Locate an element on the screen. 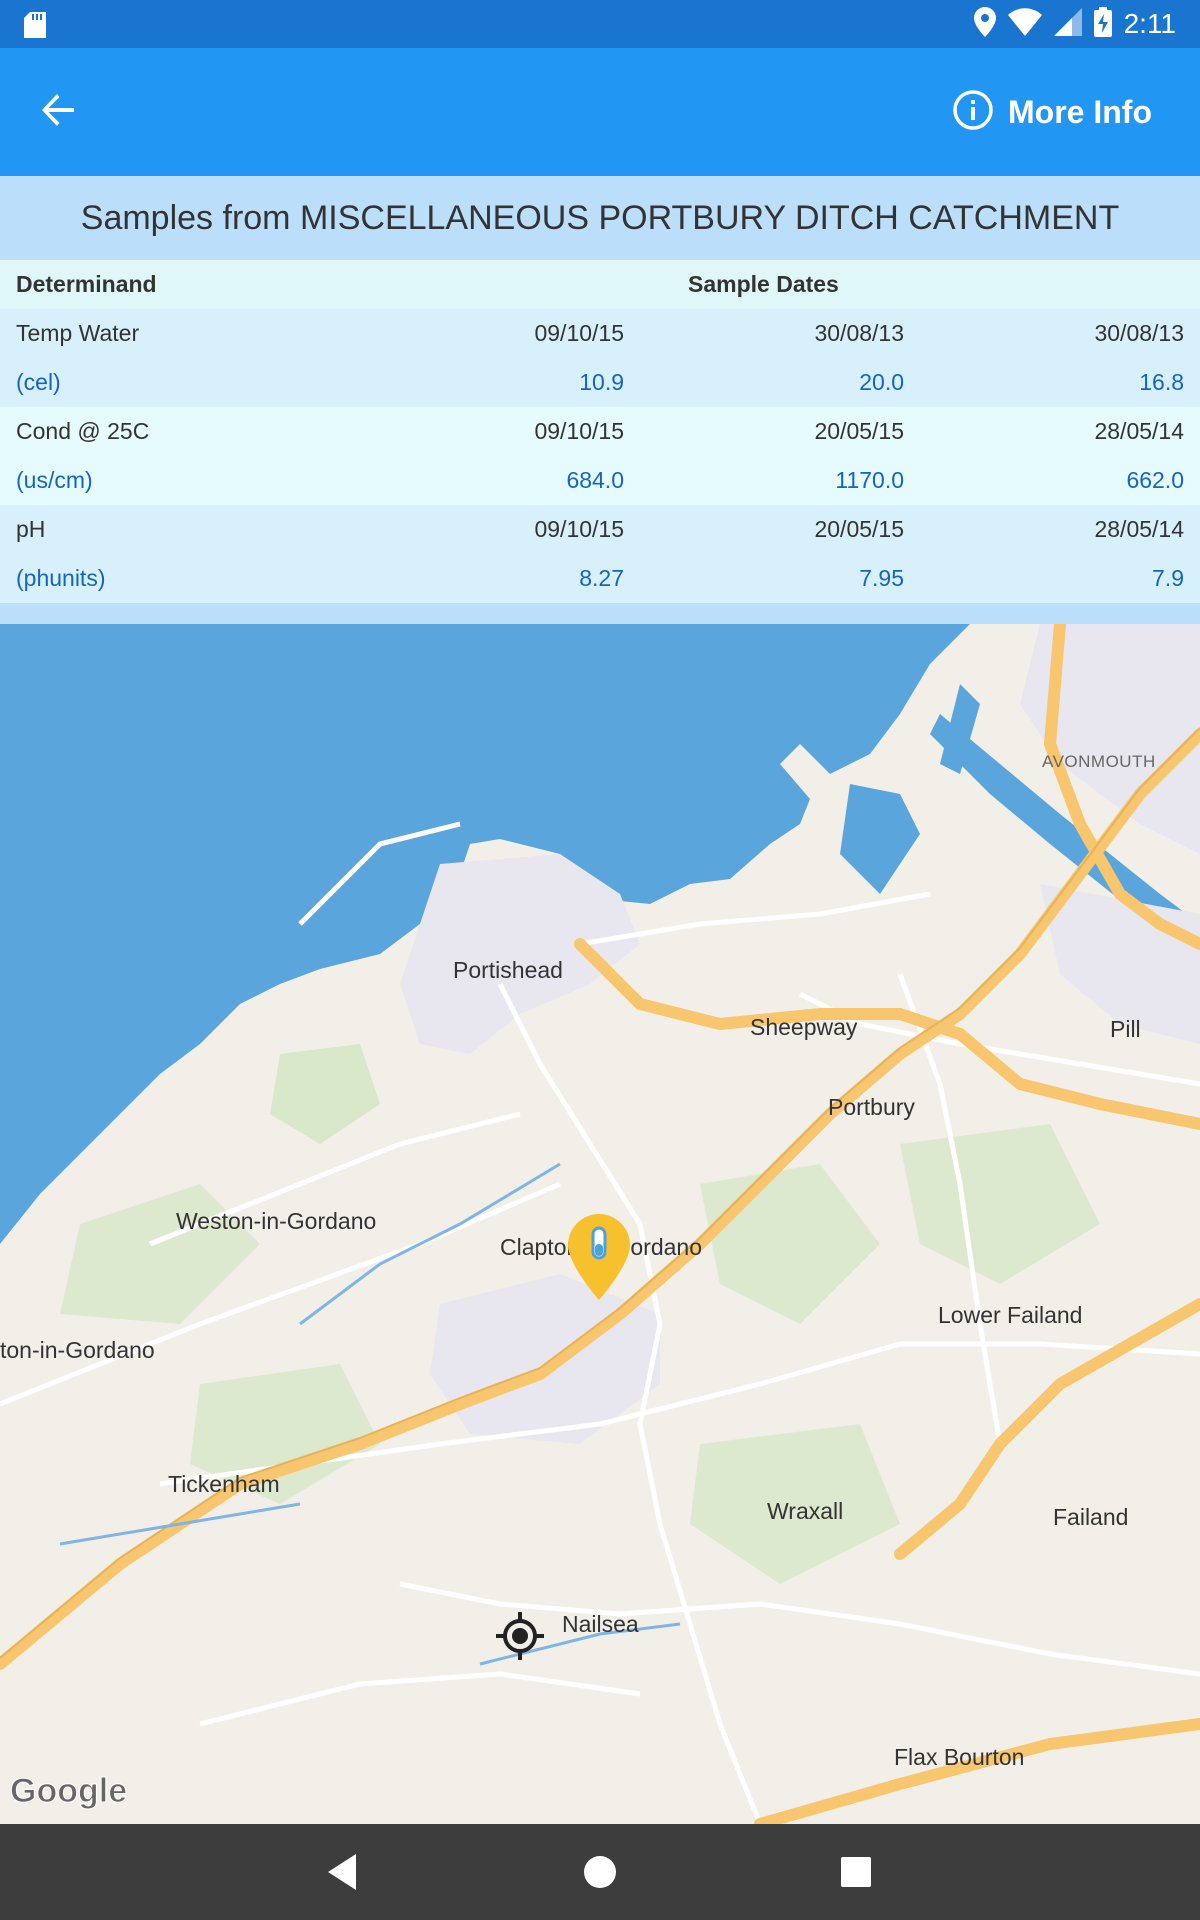 This screenshot has width=1200, height=1920. map-label-avonmouth: AVONMOUTH is located at coordinates (1099, 761).